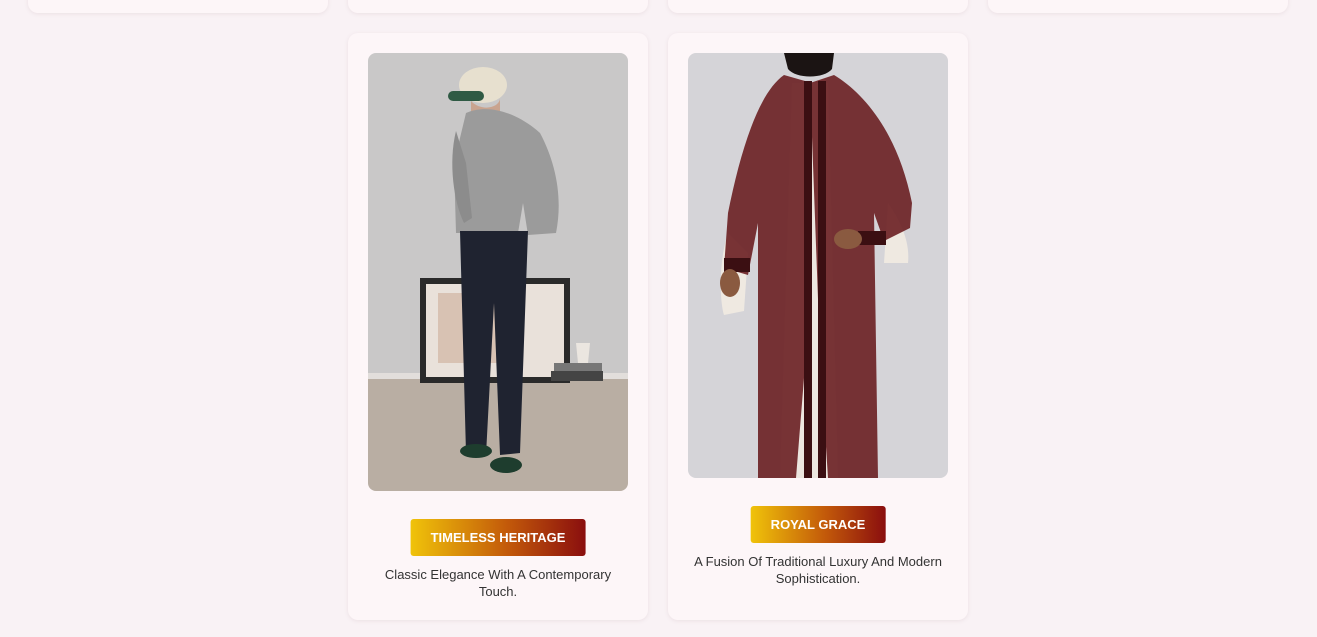 This screenshot has height=637, width=1317. What do you see at coordinates (498, 537) in the screenshot?
I see `product-title-badge: TIMELESS HERITAGE` at bounding box center [498, 537].